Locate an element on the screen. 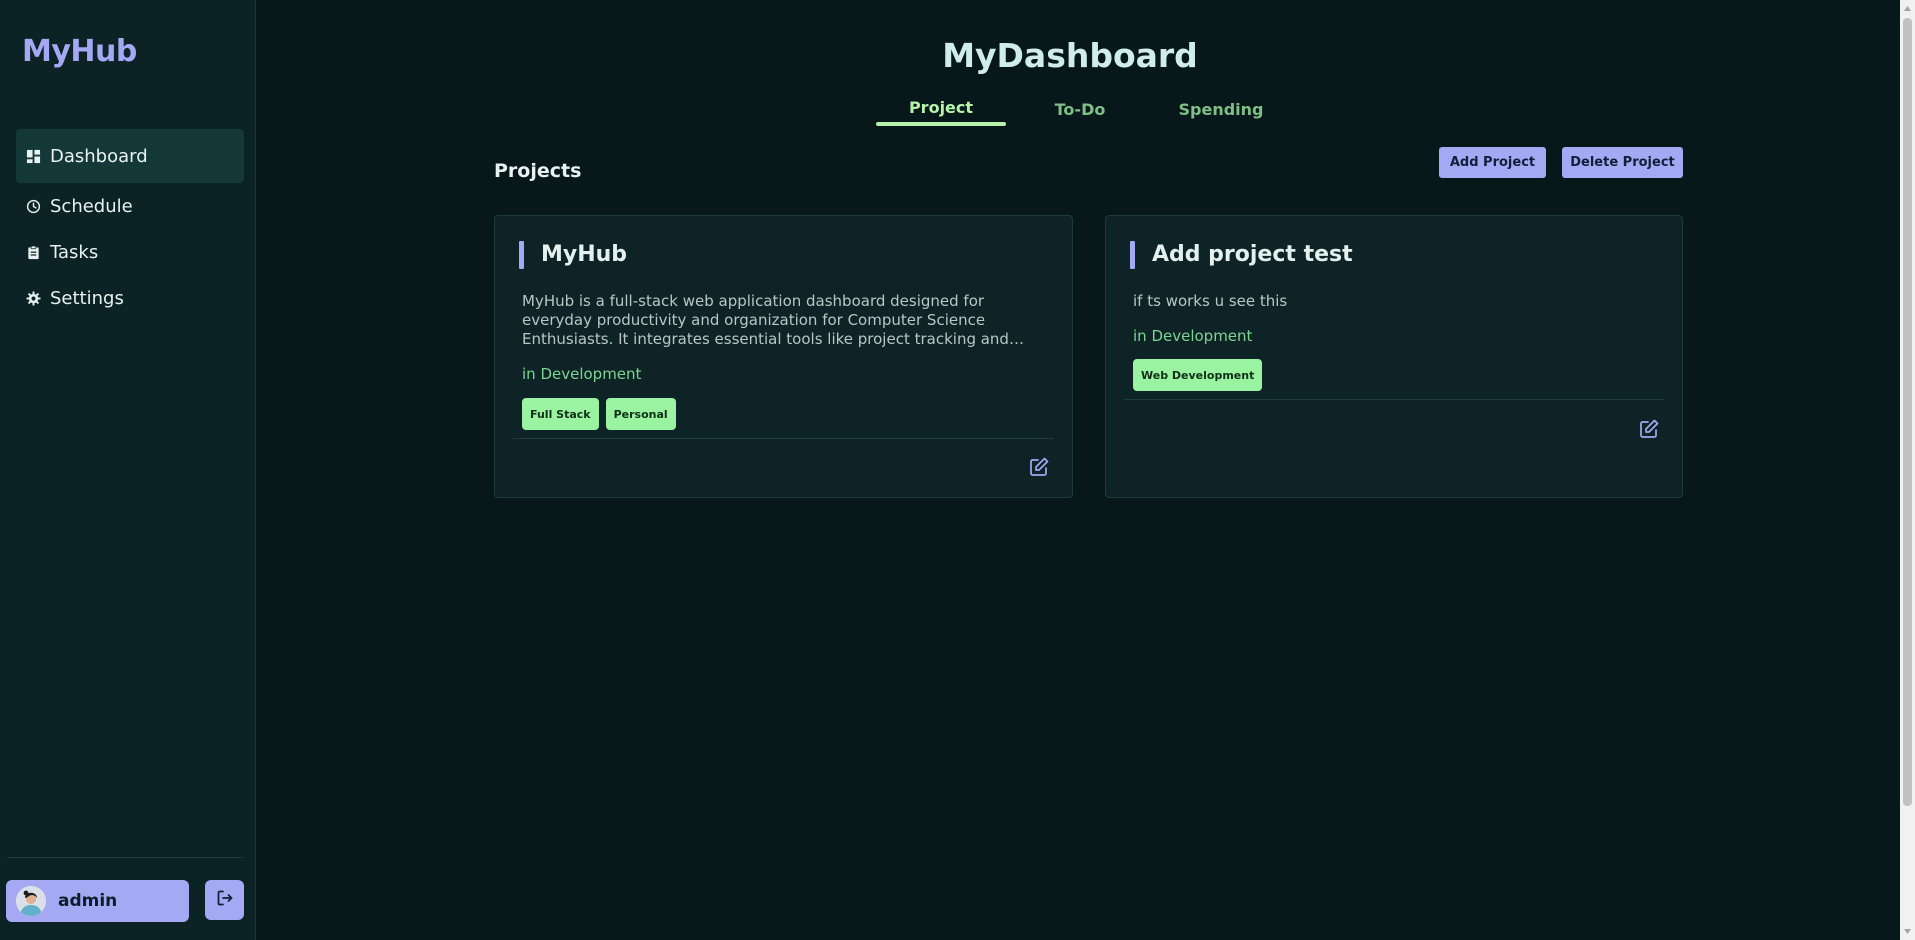  logout-icon is located at coordinates (225, 900).